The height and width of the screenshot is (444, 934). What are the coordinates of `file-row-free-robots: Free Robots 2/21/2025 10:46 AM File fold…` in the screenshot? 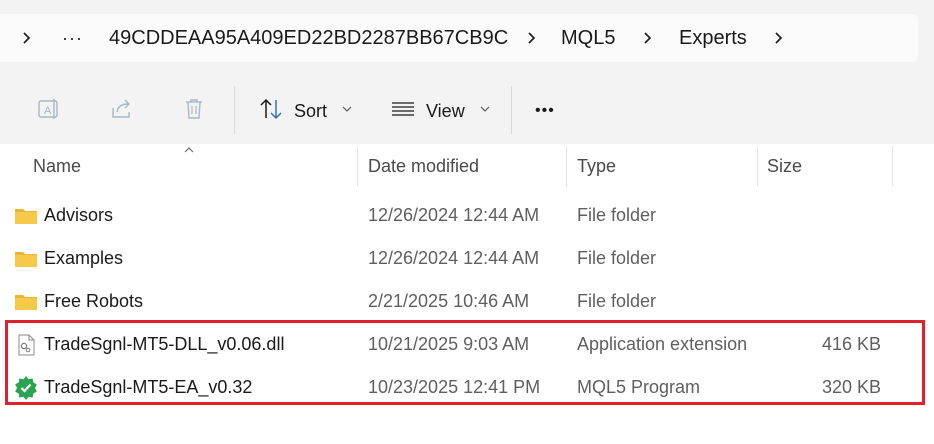 It's located at (467, 301).